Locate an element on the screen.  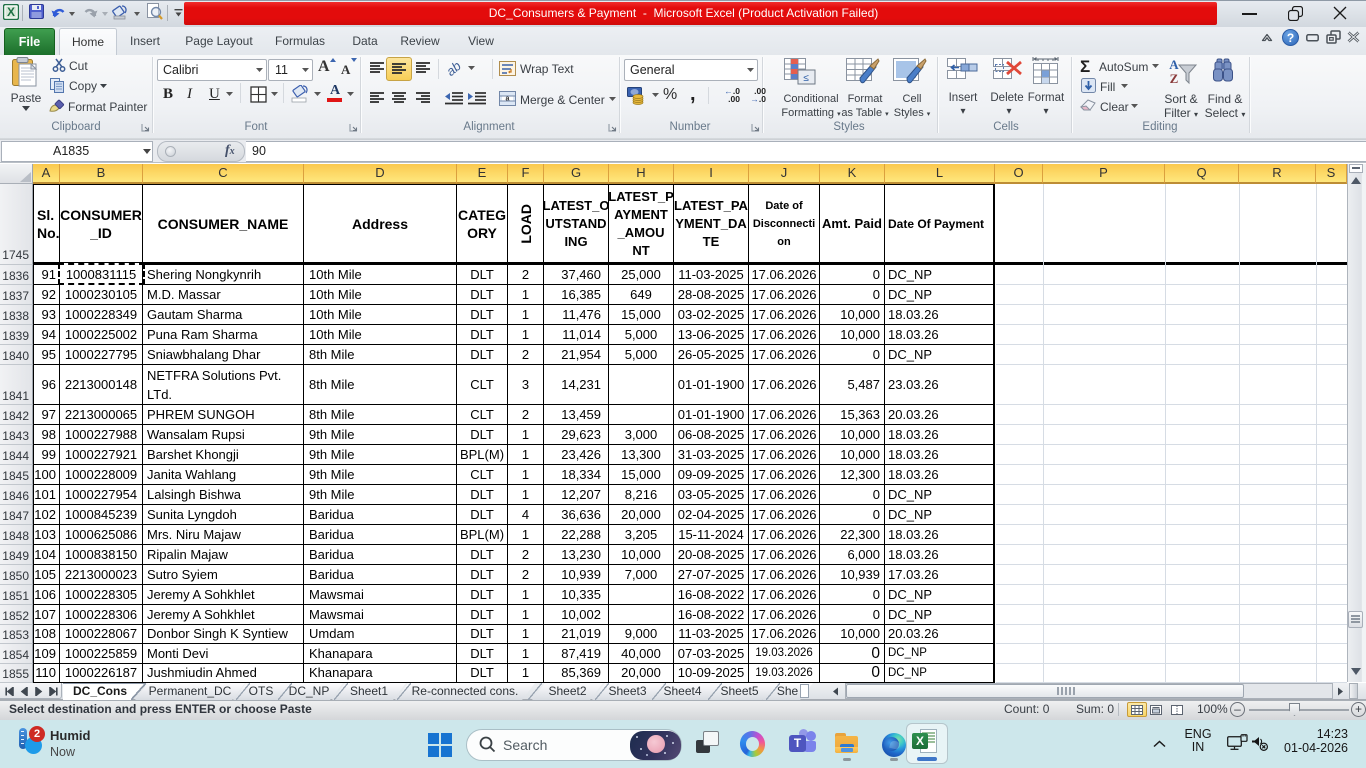
svg-text: a is located at coordinates (508, 99).